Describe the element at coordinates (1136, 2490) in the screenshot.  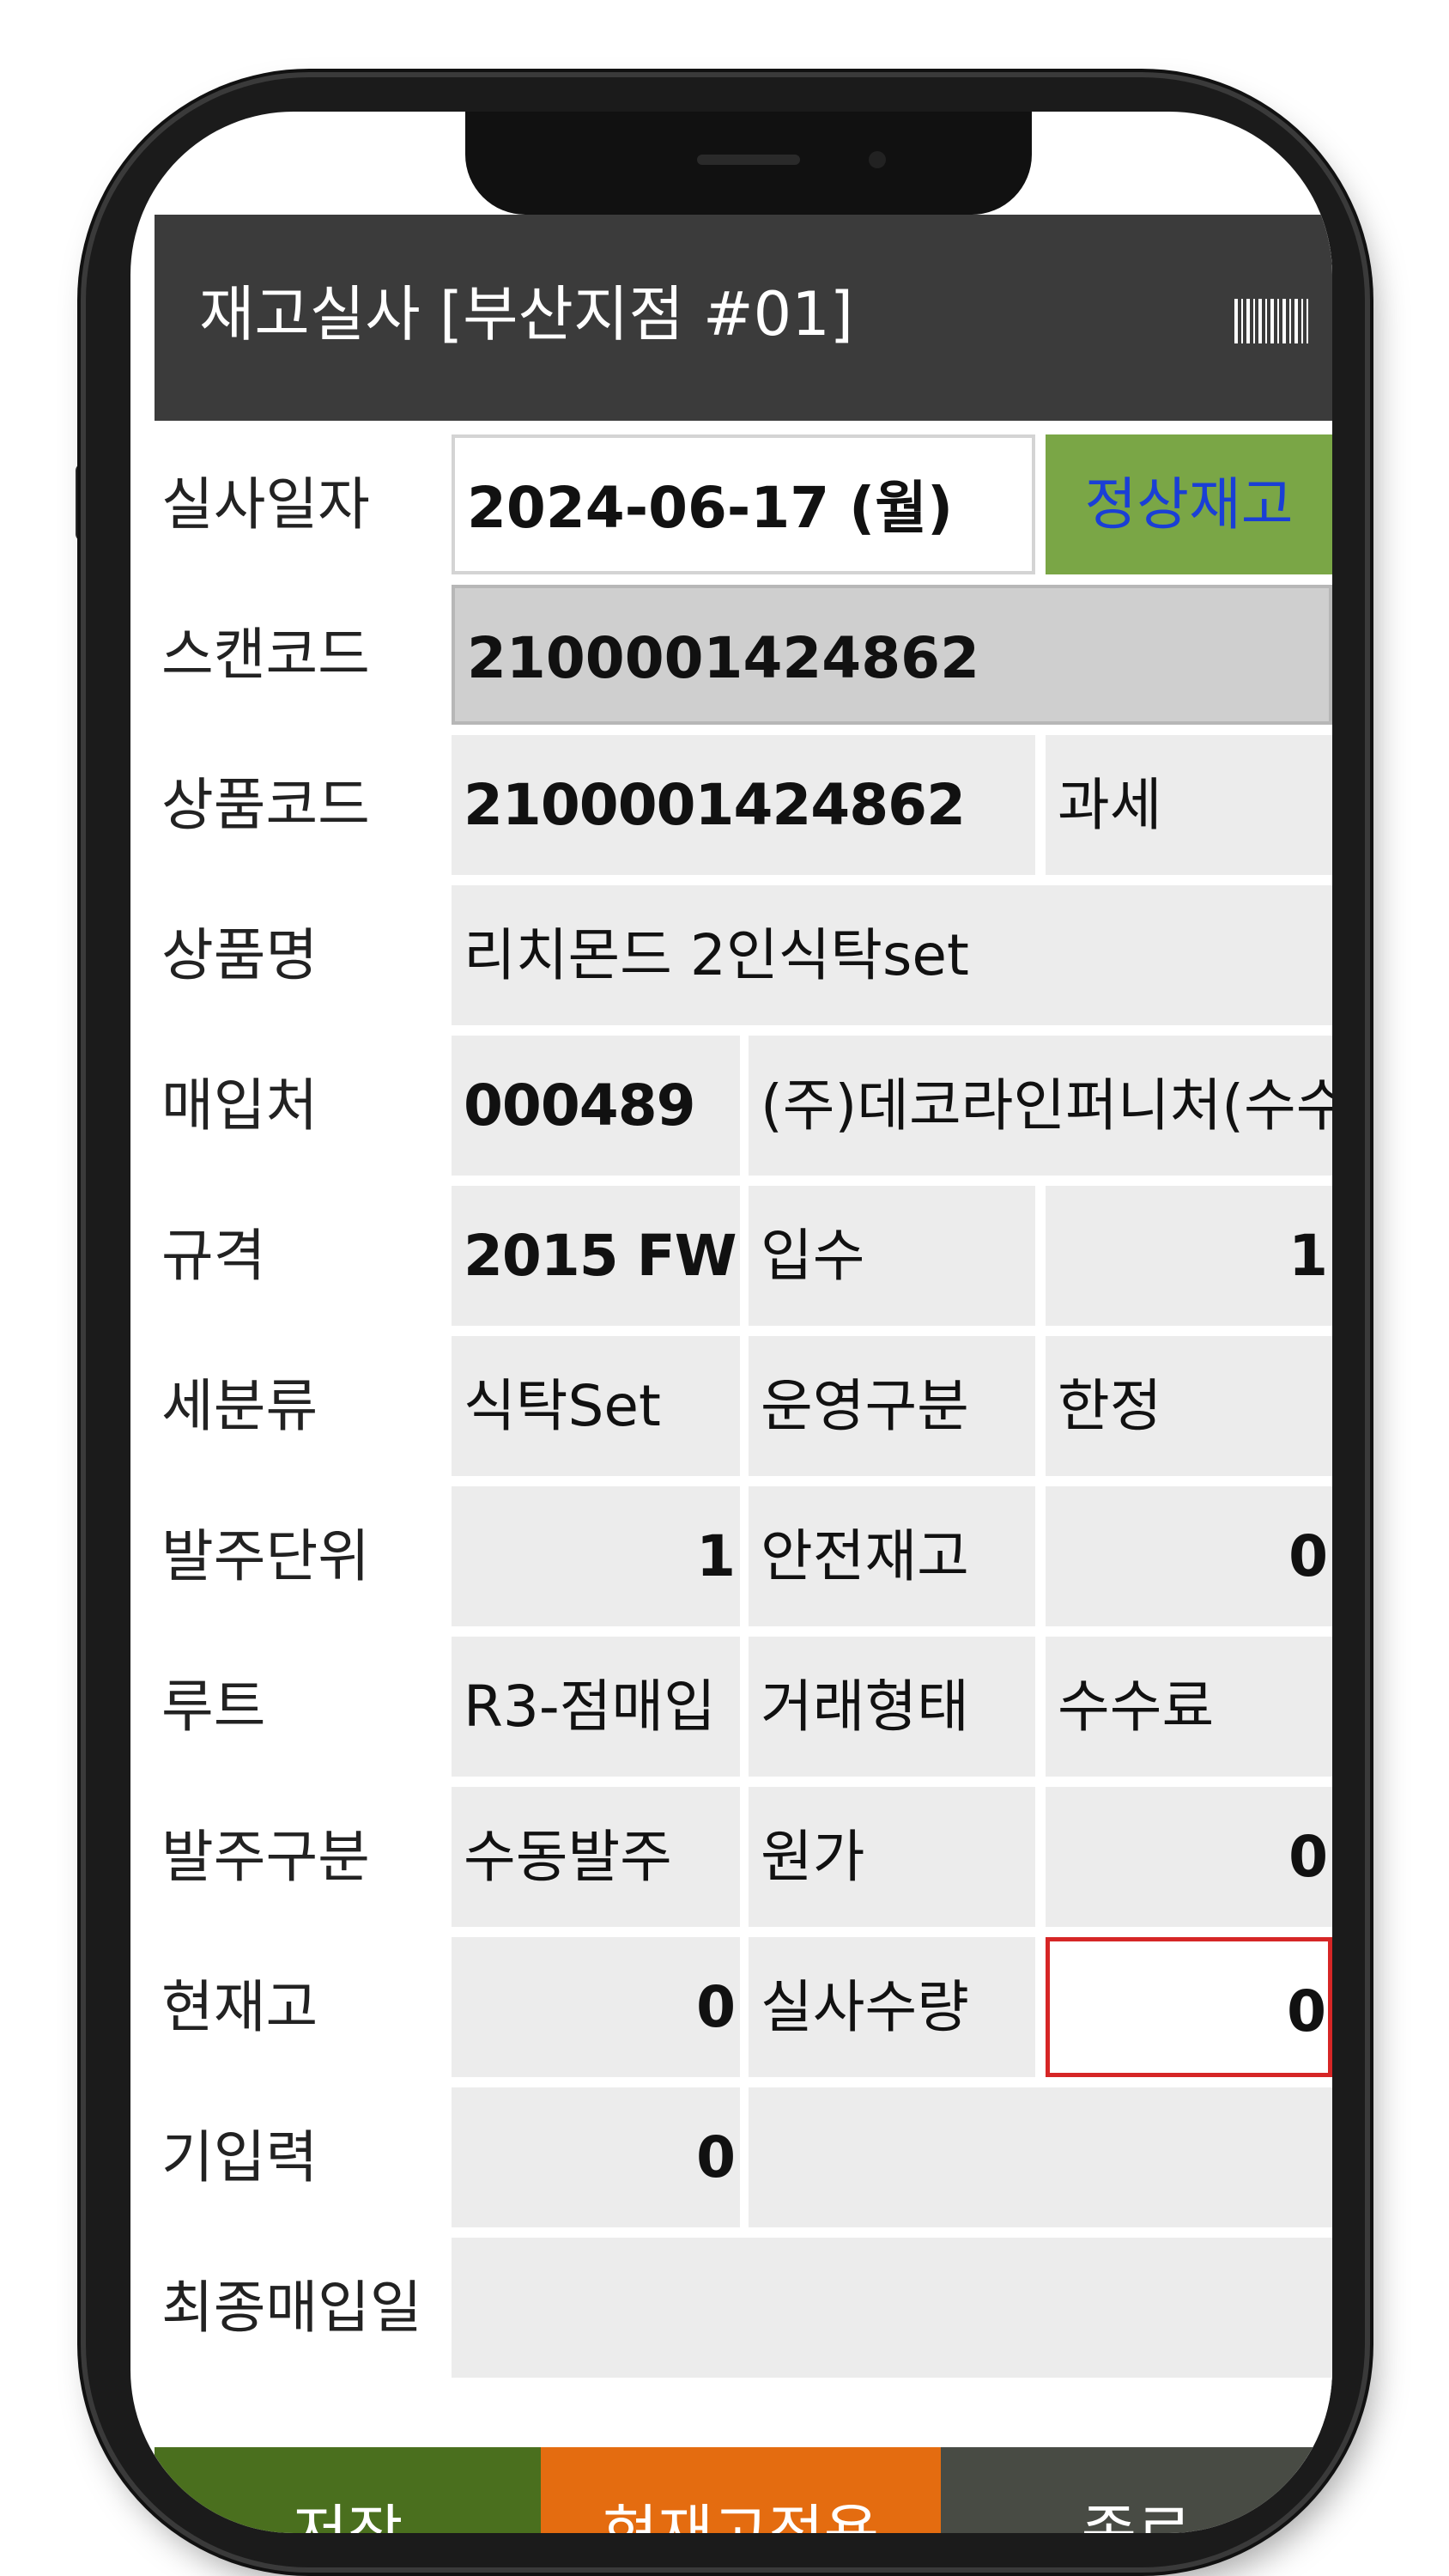
I see `close-button: 종료` at that location.